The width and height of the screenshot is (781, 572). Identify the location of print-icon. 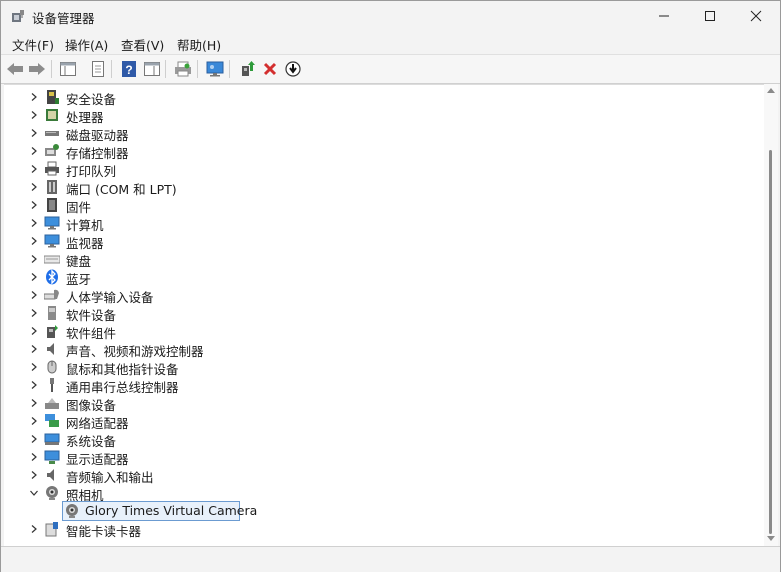
(183, 69).